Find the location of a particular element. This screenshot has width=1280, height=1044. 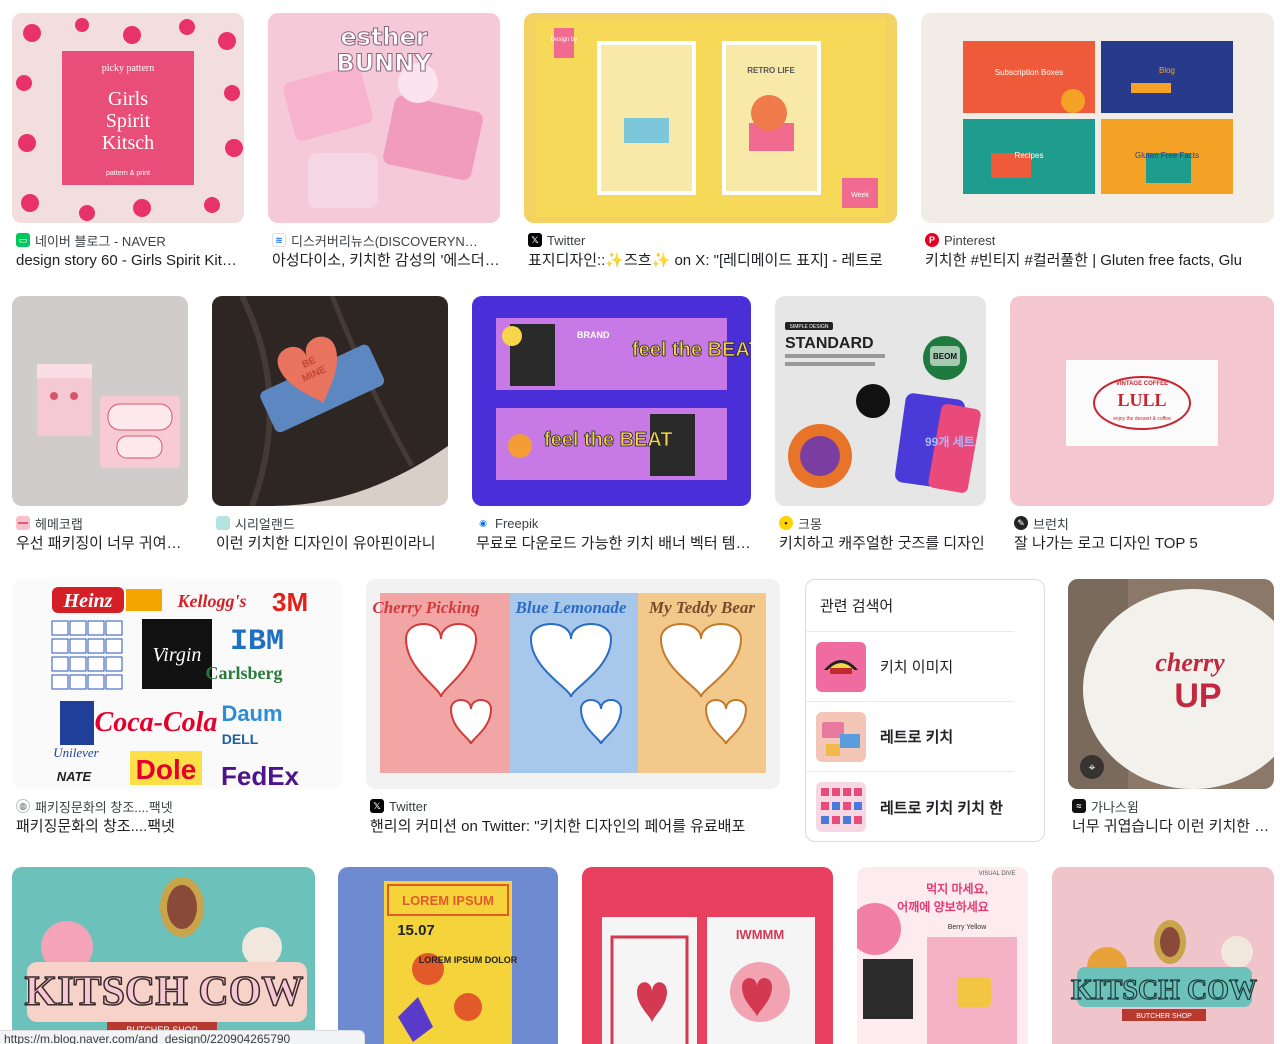

result-title: 무료로 다운로드 가능한 키치 배너 벡터 템플릿 is located at coordinates (613, 544).